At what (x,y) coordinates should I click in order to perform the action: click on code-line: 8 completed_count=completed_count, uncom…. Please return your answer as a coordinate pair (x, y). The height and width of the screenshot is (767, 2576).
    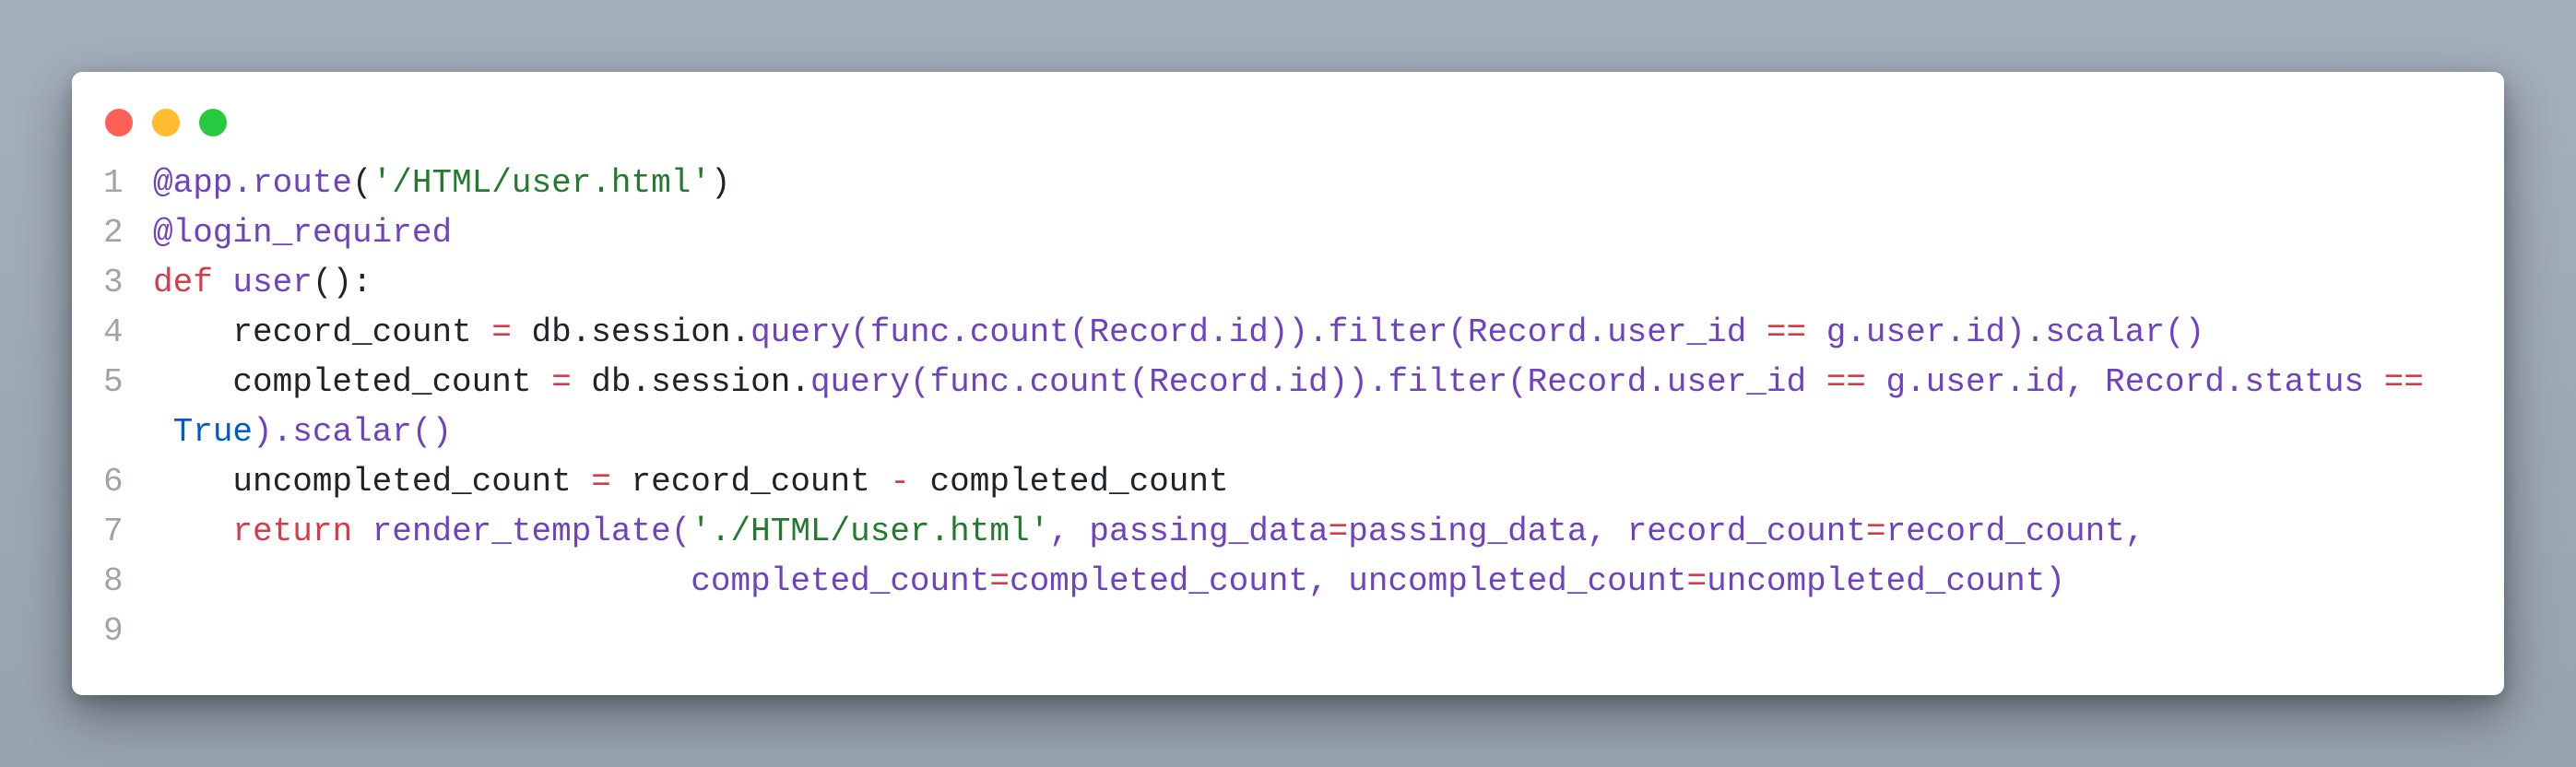
    Looking at the image, I should click on (1292, 582).